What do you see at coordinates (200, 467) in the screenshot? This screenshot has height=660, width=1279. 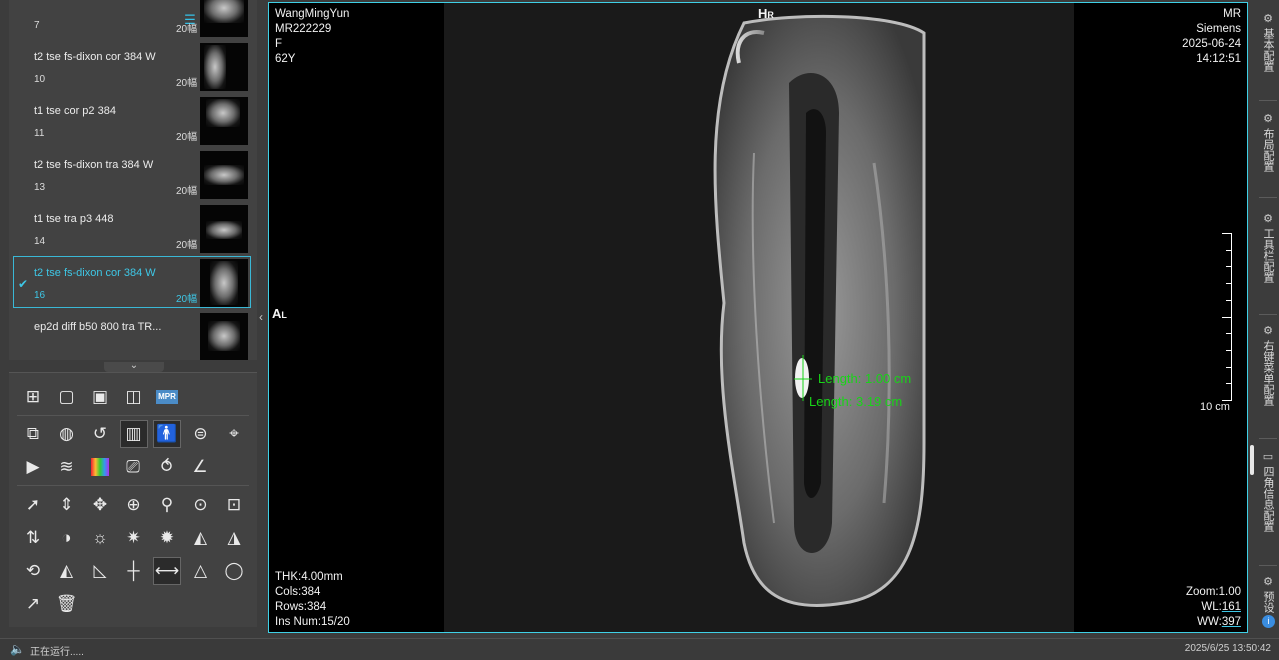 I see `angle-icon: ∠` at bounding box center [200, 467].